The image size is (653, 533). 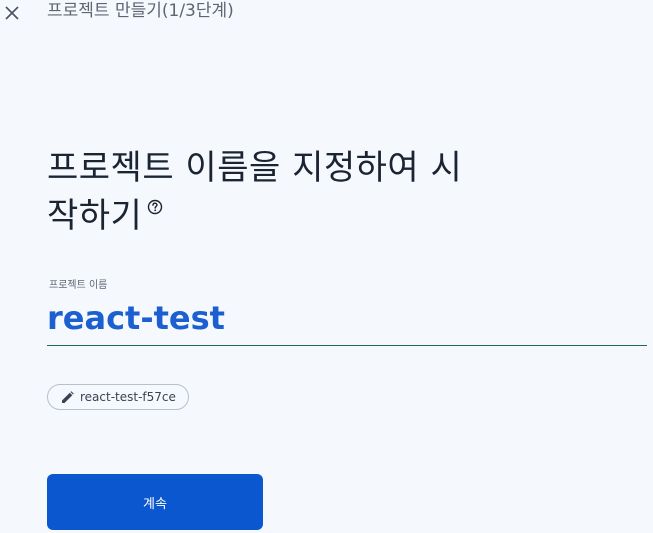 What do you see at coordinates (67, 397) in the screenshot?
I see `edit-pencil-icon` at bounding box center [67, 397].